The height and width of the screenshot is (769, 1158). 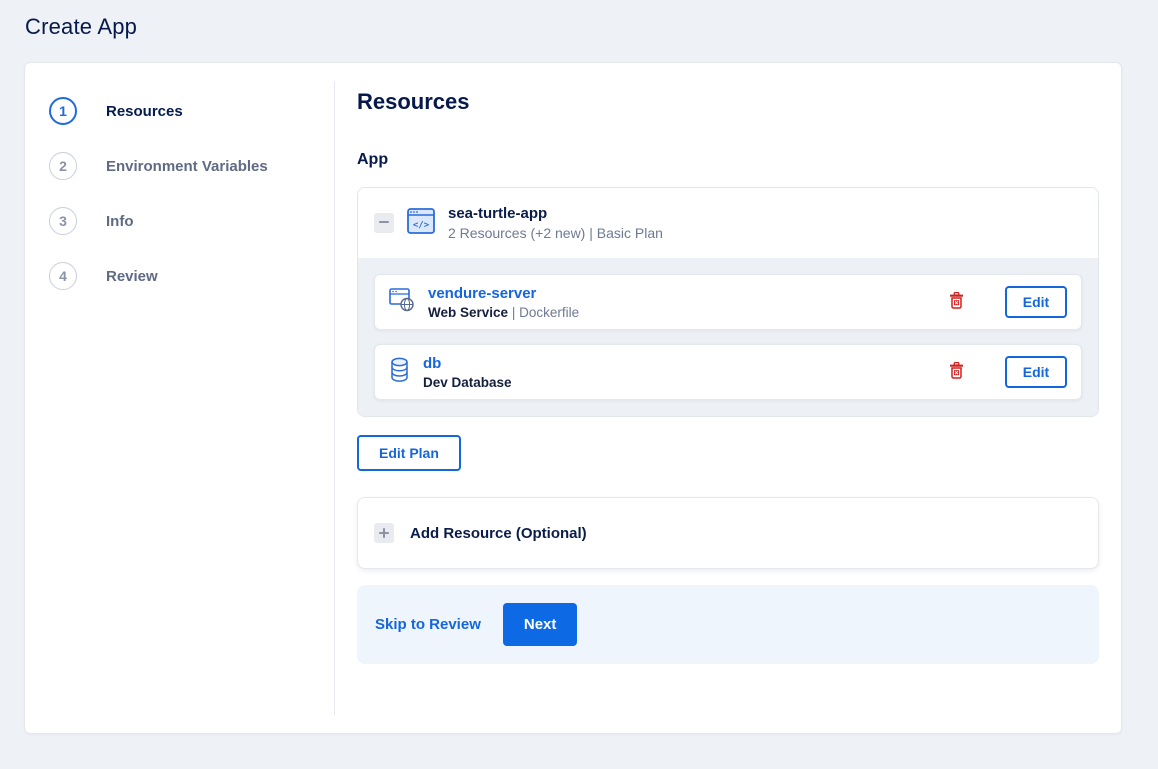 I want to click on edit-plan-button: Edit Plan, so click(x=409, y=453).